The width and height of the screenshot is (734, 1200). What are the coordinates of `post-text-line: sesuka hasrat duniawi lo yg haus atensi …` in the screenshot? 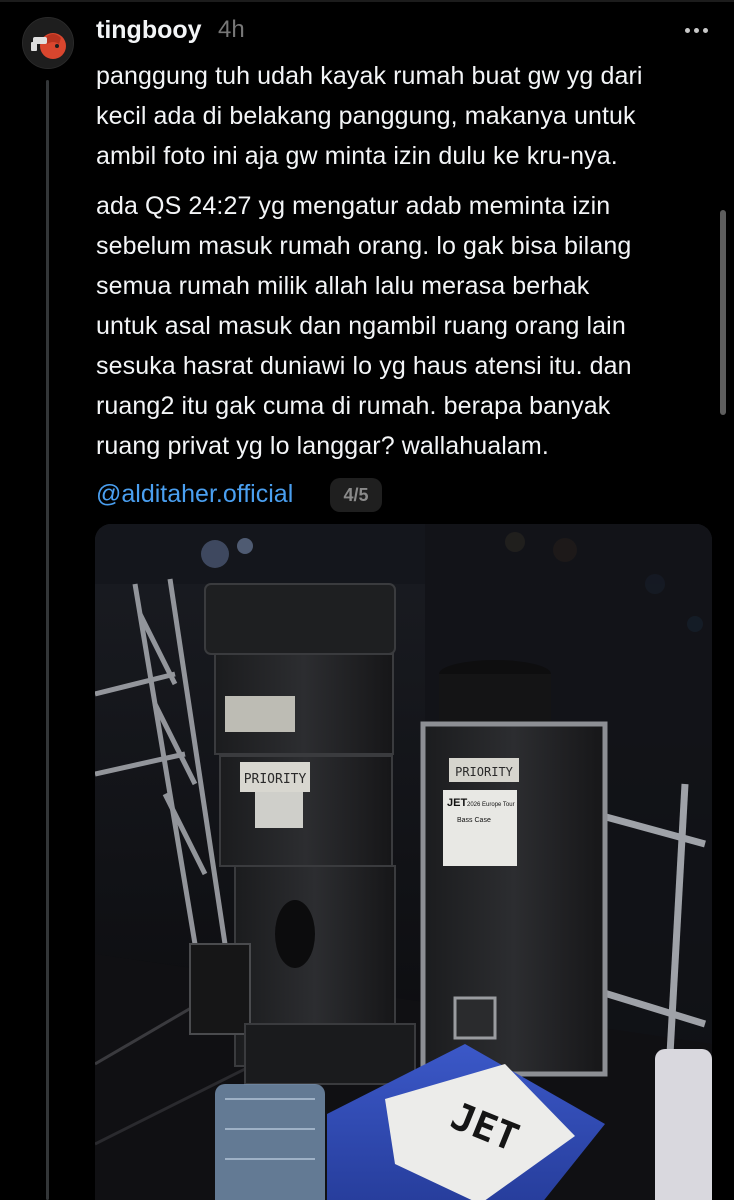 It's located at (364, 366).